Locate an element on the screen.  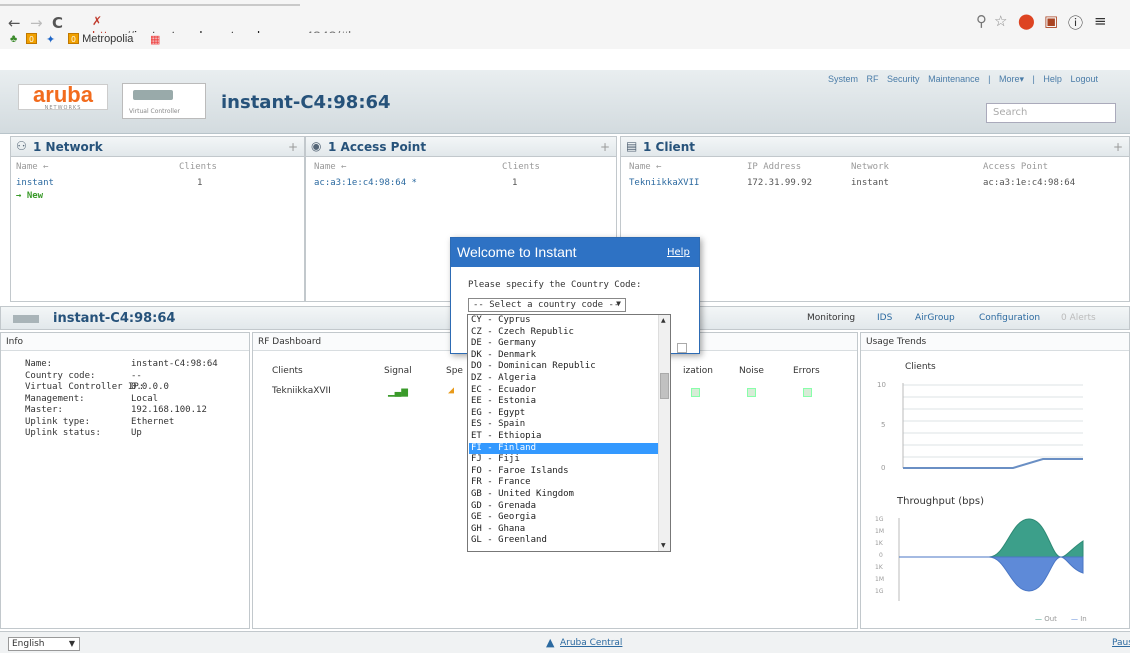
aruba-central-link: Aruba Central is located at coordinates (591, 643).